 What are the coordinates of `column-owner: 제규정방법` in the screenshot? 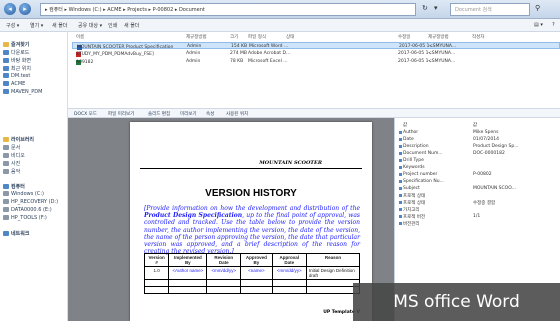 It's located at (438, 37).